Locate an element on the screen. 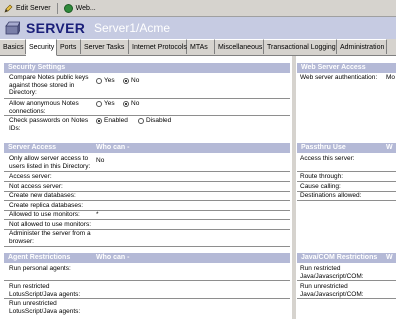  edit-server-label: Edit Server is located at coordinates (33, 8).